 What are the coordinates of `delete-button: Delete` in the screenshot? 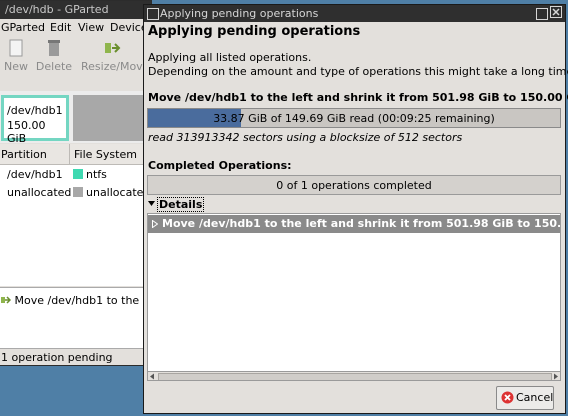 It's located at (54, 55).